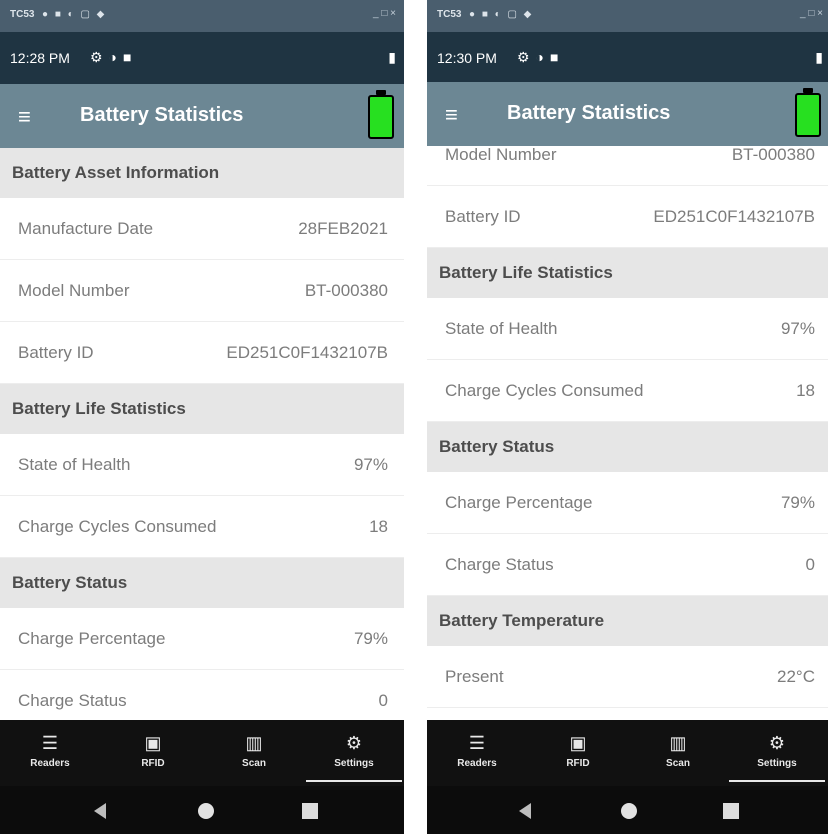 This screenshot has height=834, width=828. I want to click on status-time: 12:28 PM, so click(40, 58).